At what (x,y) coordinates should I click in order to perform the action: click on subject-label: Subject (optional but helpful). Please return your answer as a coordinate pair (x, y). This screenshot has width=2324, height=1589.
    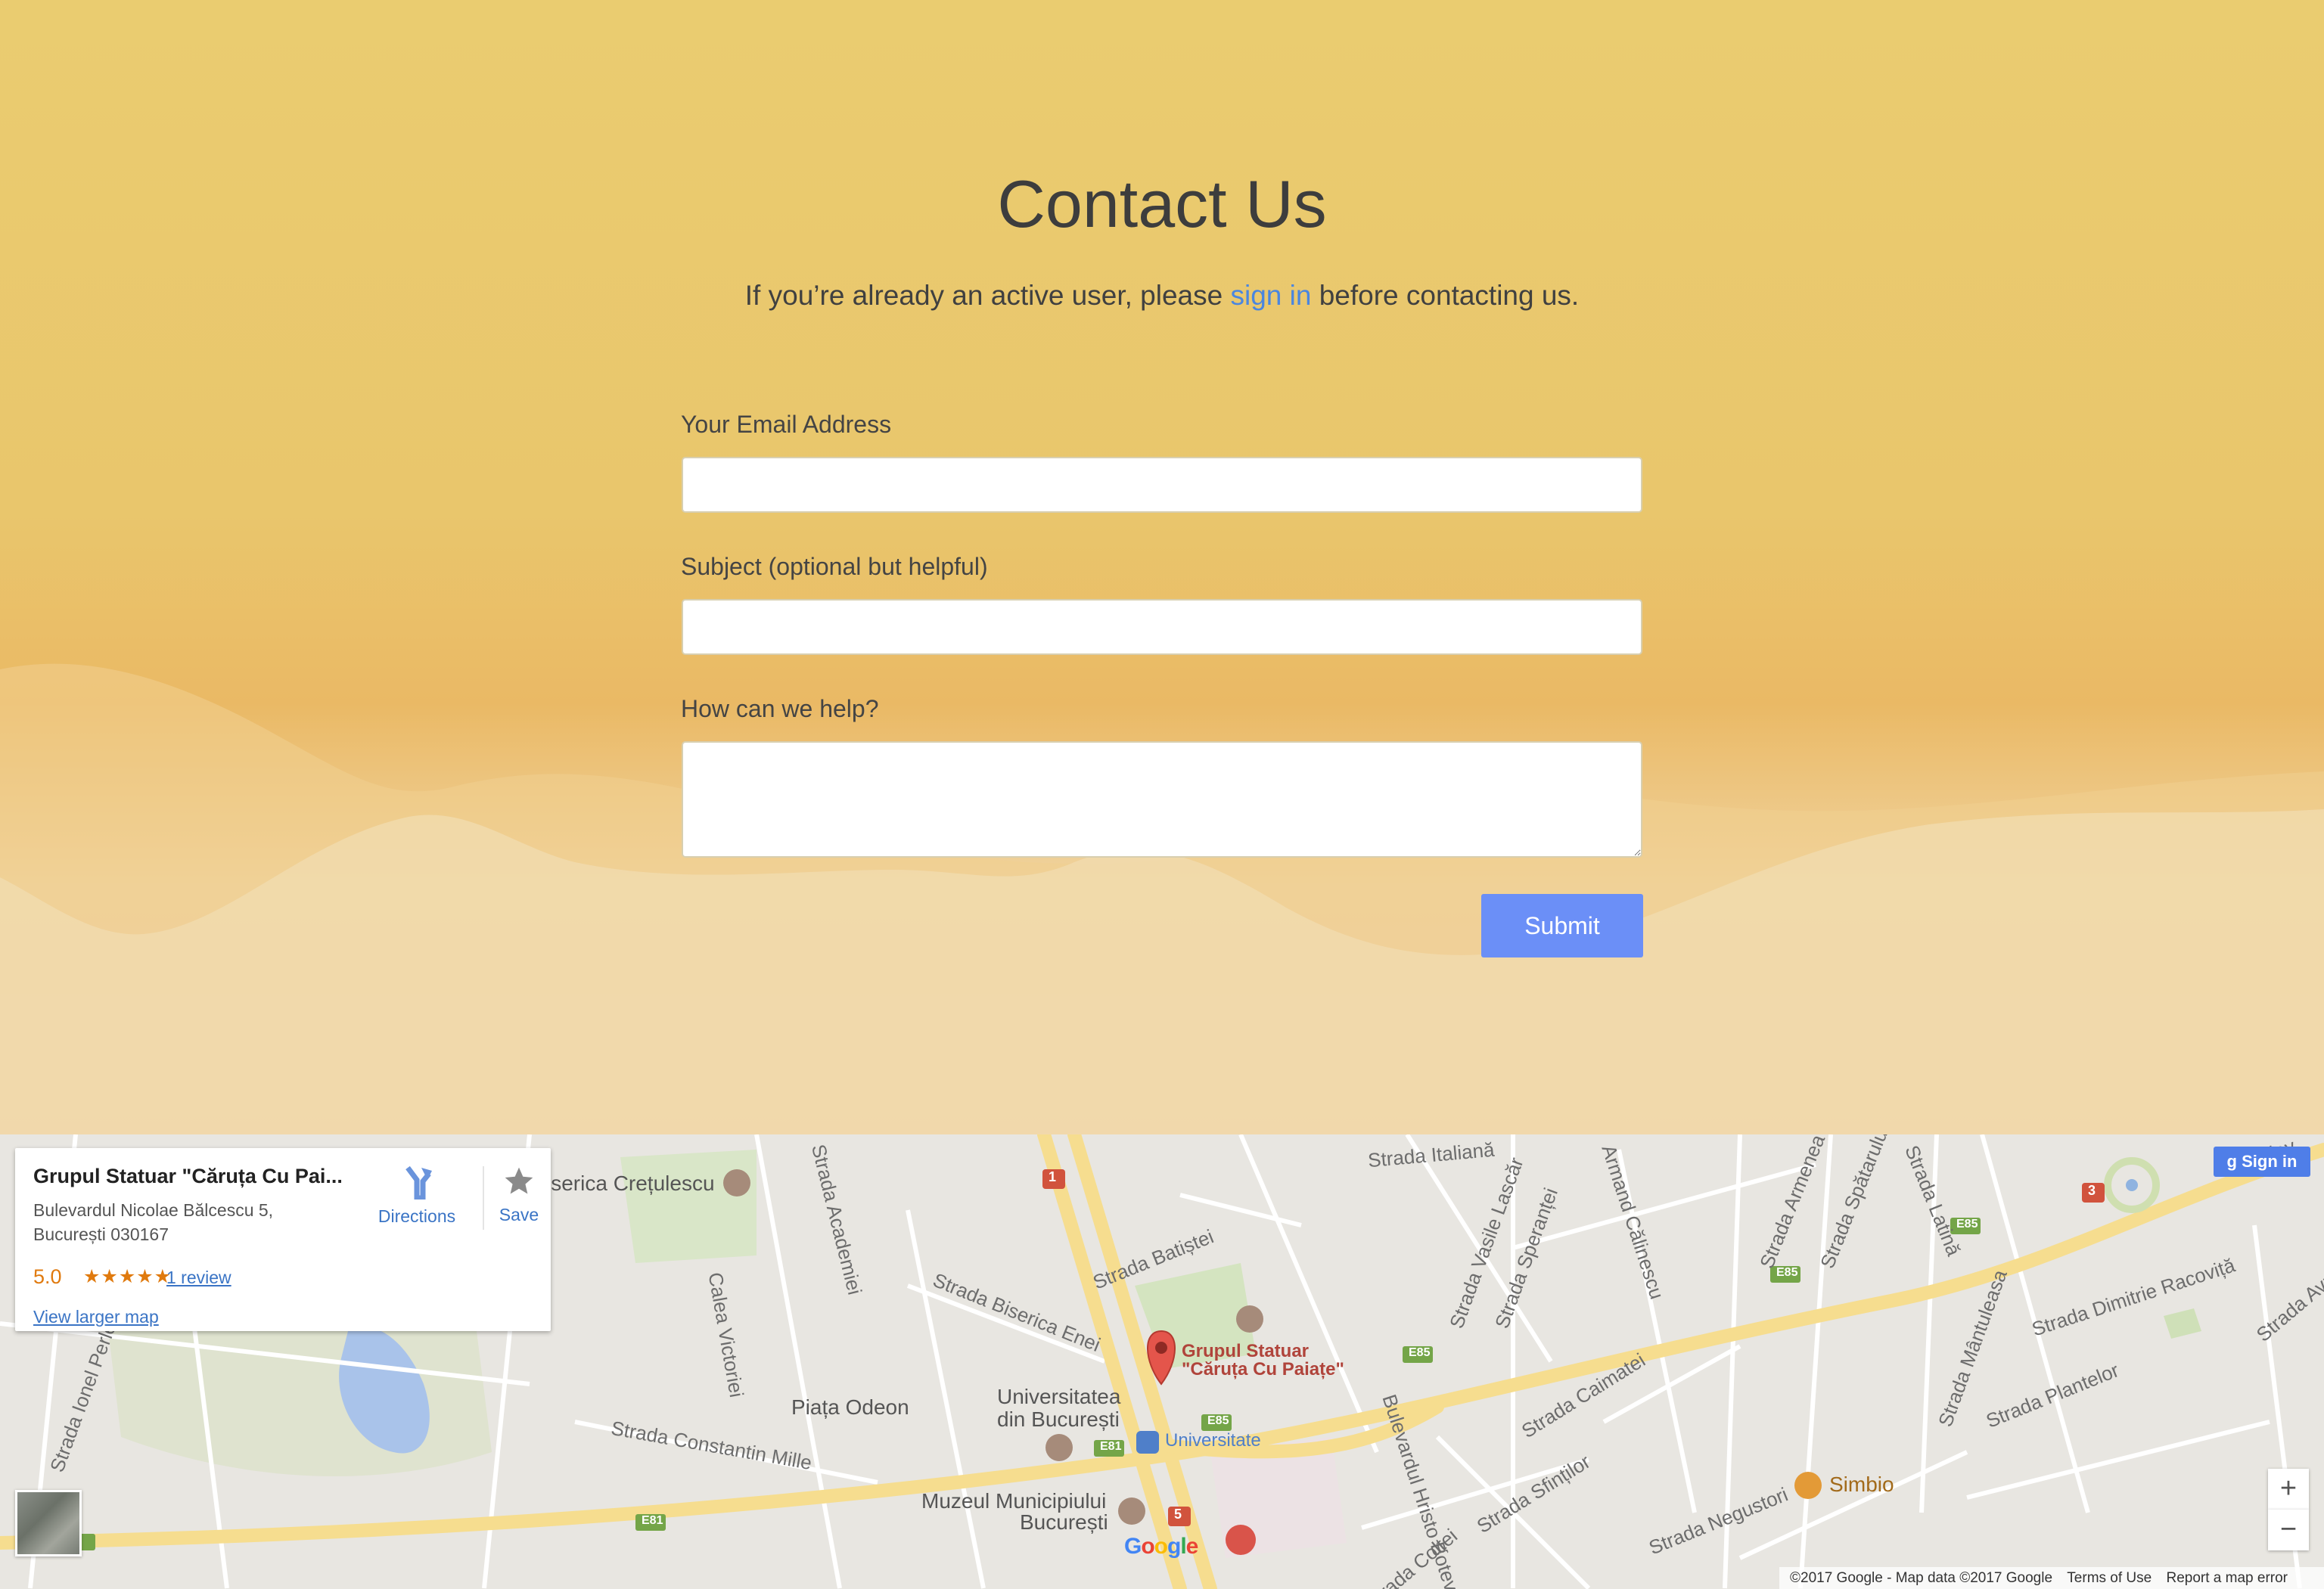
    Looking at the image, I should click on (834, 566).